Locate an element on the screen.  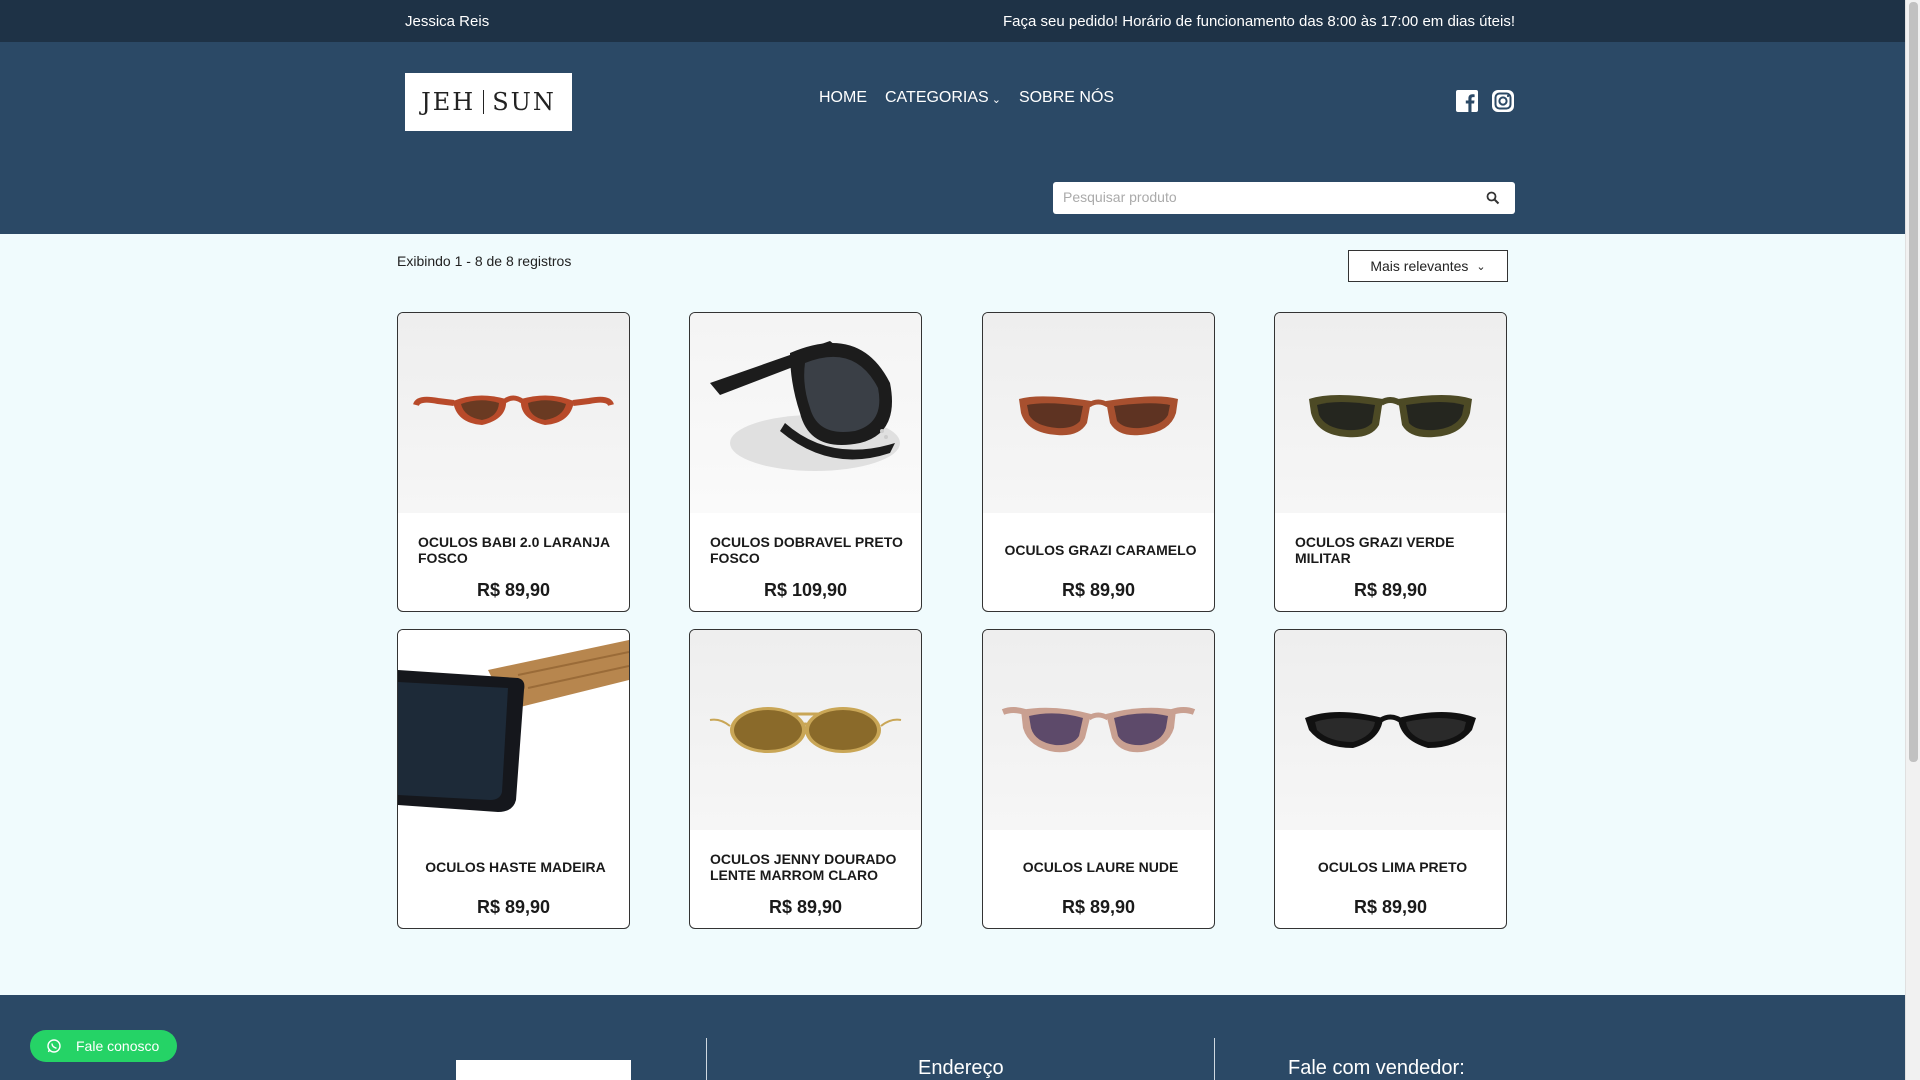
product-name: OCULOS BABI 2.0 LARANJA FOSCO is located at coordinates (515, 550).